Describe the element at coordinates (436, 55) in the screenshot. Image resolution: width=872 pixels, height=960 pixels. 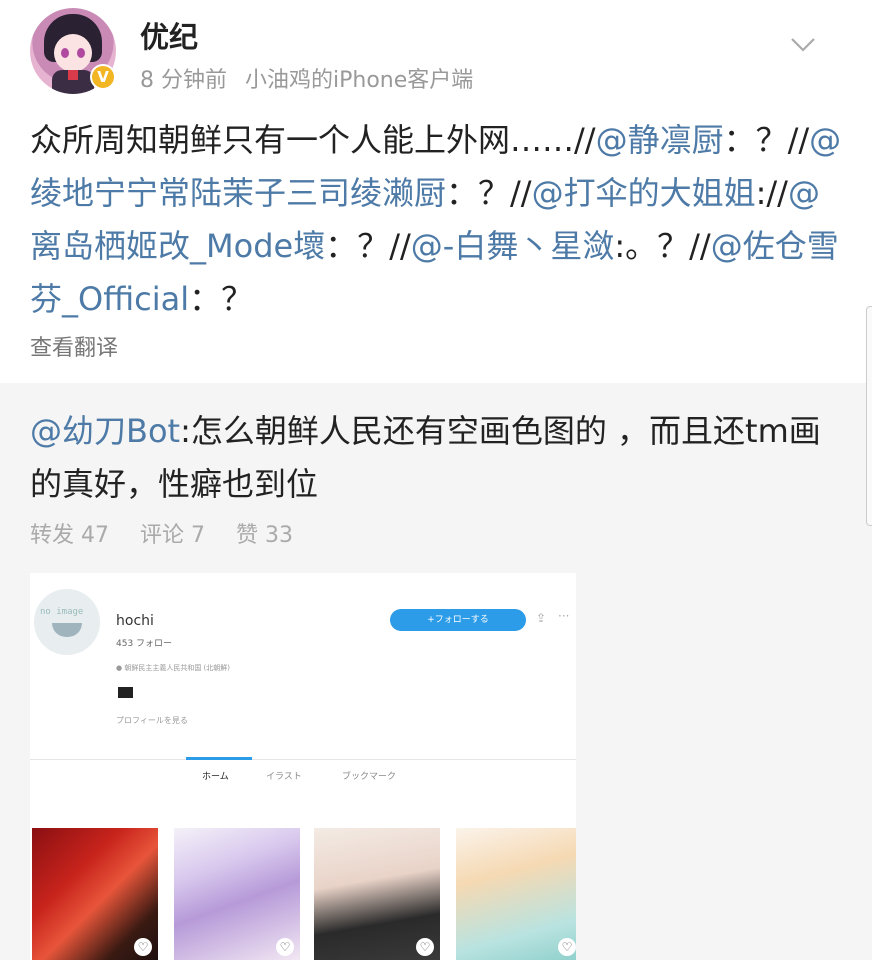
I see `post-header: V 优纪 8 分钟前 小油鸡的iPhone客户端` at that location.